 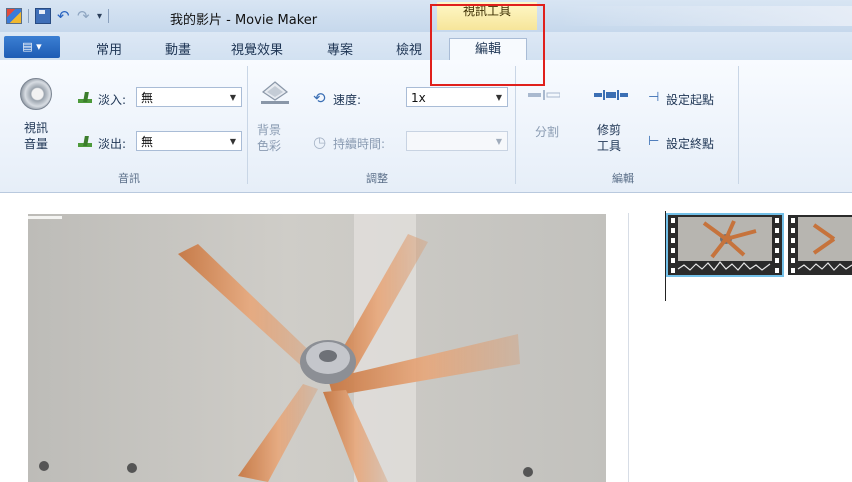 I want to click on tab-view: 檢視, so click(x=409, y=48).